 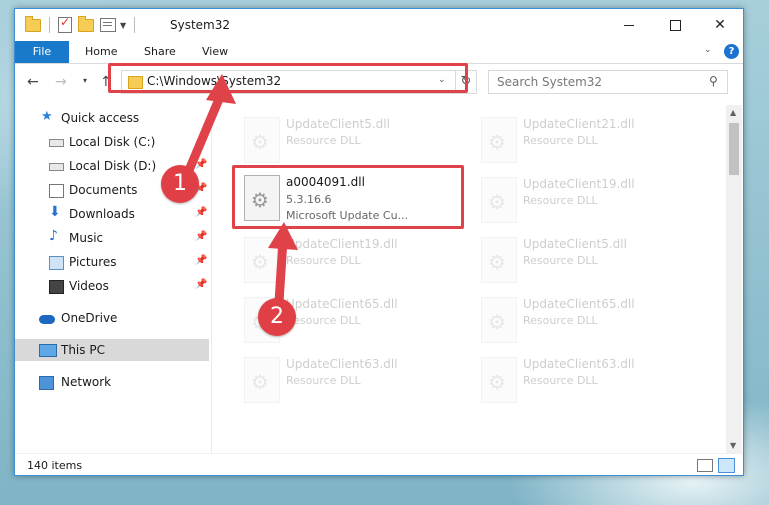 I want to click on arrow-step1, so click(x=204, y=133).